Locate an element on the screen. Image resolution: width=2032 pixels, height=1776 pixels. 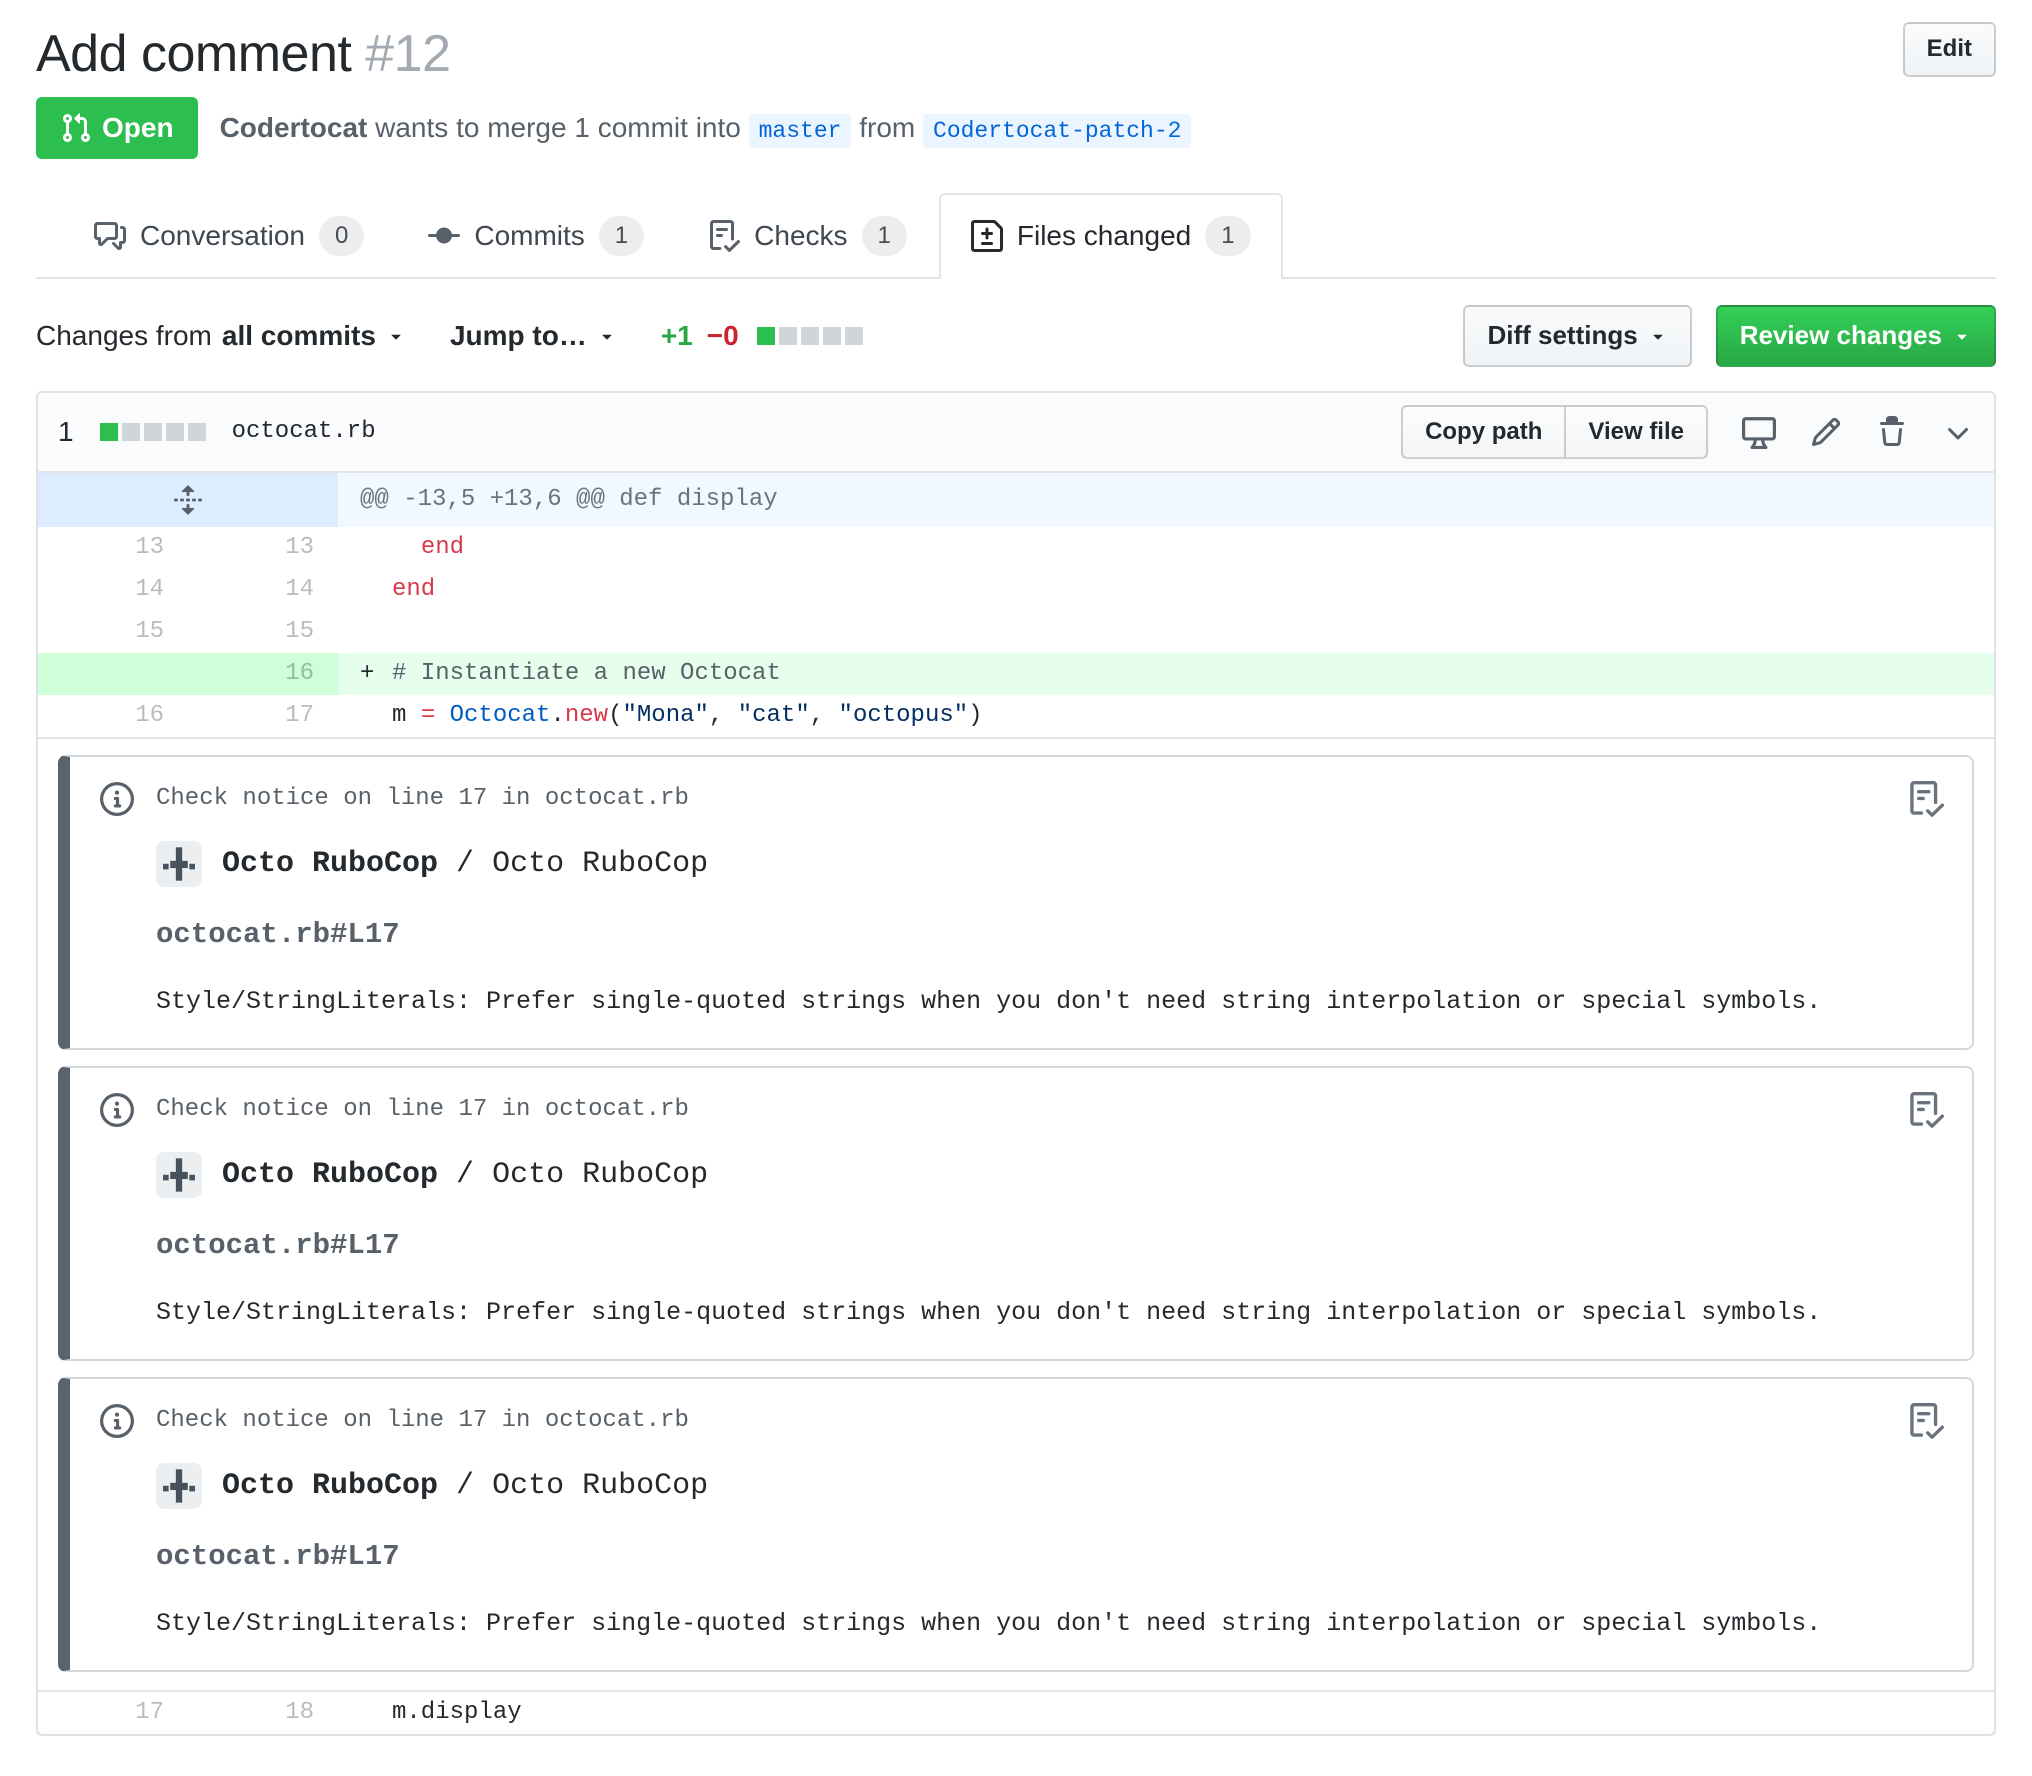
view-file-button: View file is located at coordinates (1637, 432).